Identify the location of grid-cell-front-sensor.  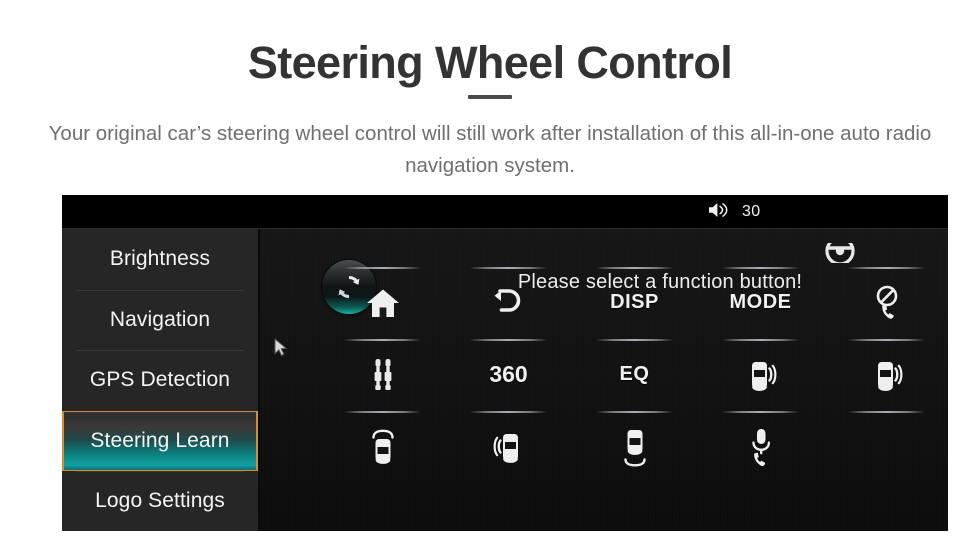
(382, 446).